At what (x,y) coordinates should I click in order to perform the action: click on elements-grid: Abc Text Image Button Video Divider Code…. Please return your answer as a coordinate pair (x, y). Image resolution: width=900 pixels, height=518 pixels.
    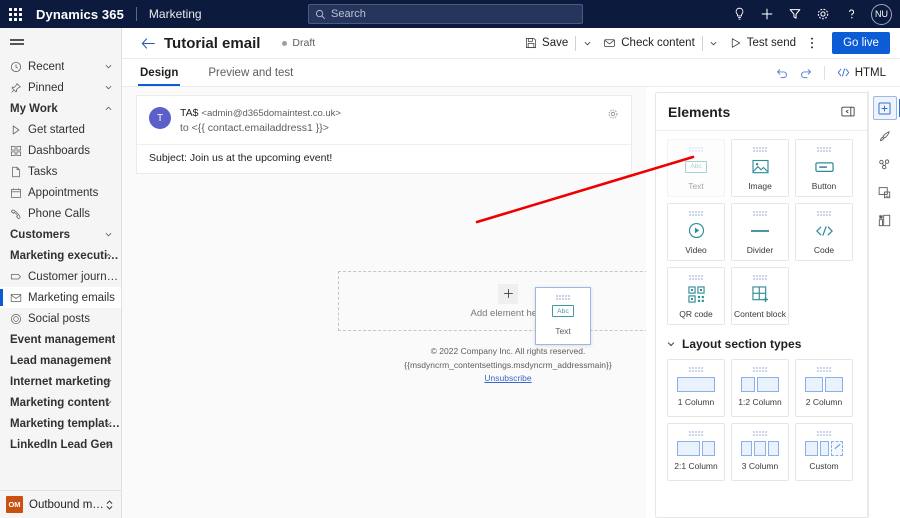
    Looking at the image, I should click on (761, 228).